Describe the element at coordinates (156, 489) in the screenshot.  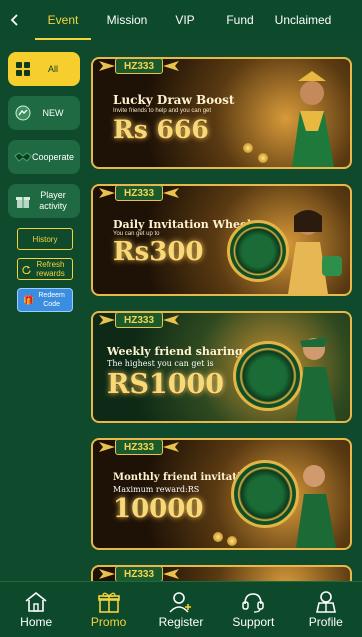
I see `banner-subtitle: Maximum reward:RS` at that location.